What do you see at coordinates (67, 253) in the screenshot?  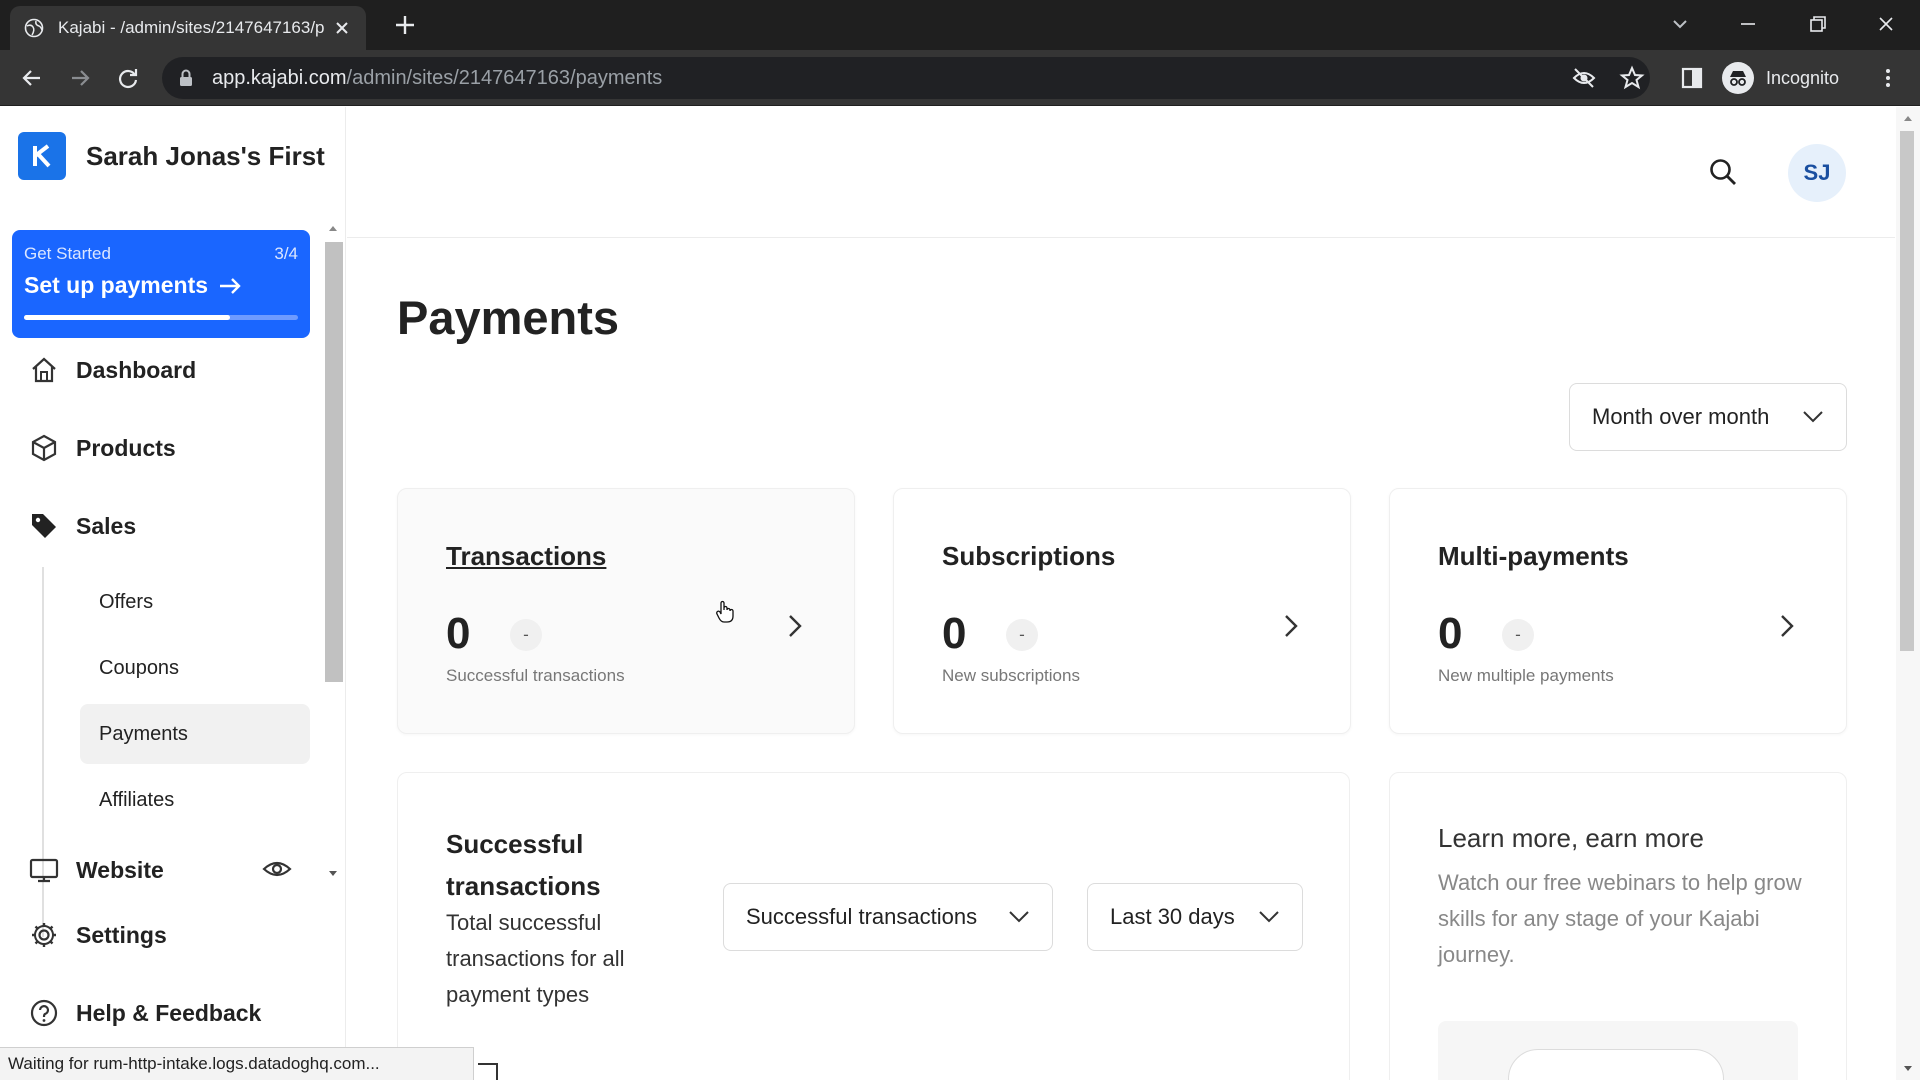 I see `get-started-label: Get Started` at bounding box center [67, 253].